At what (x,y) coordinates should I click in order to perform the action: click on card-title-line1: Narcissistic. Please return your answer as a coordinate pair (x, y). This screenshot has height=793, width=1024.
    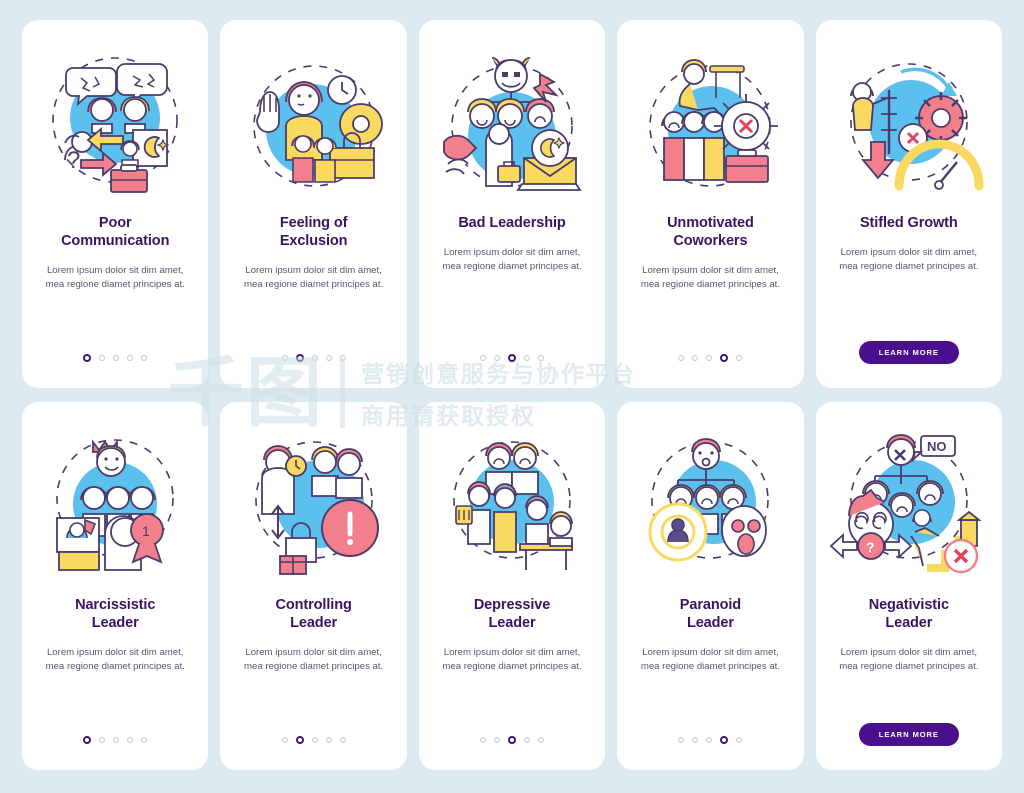
    Looking at the image, I should click on (115, 605).